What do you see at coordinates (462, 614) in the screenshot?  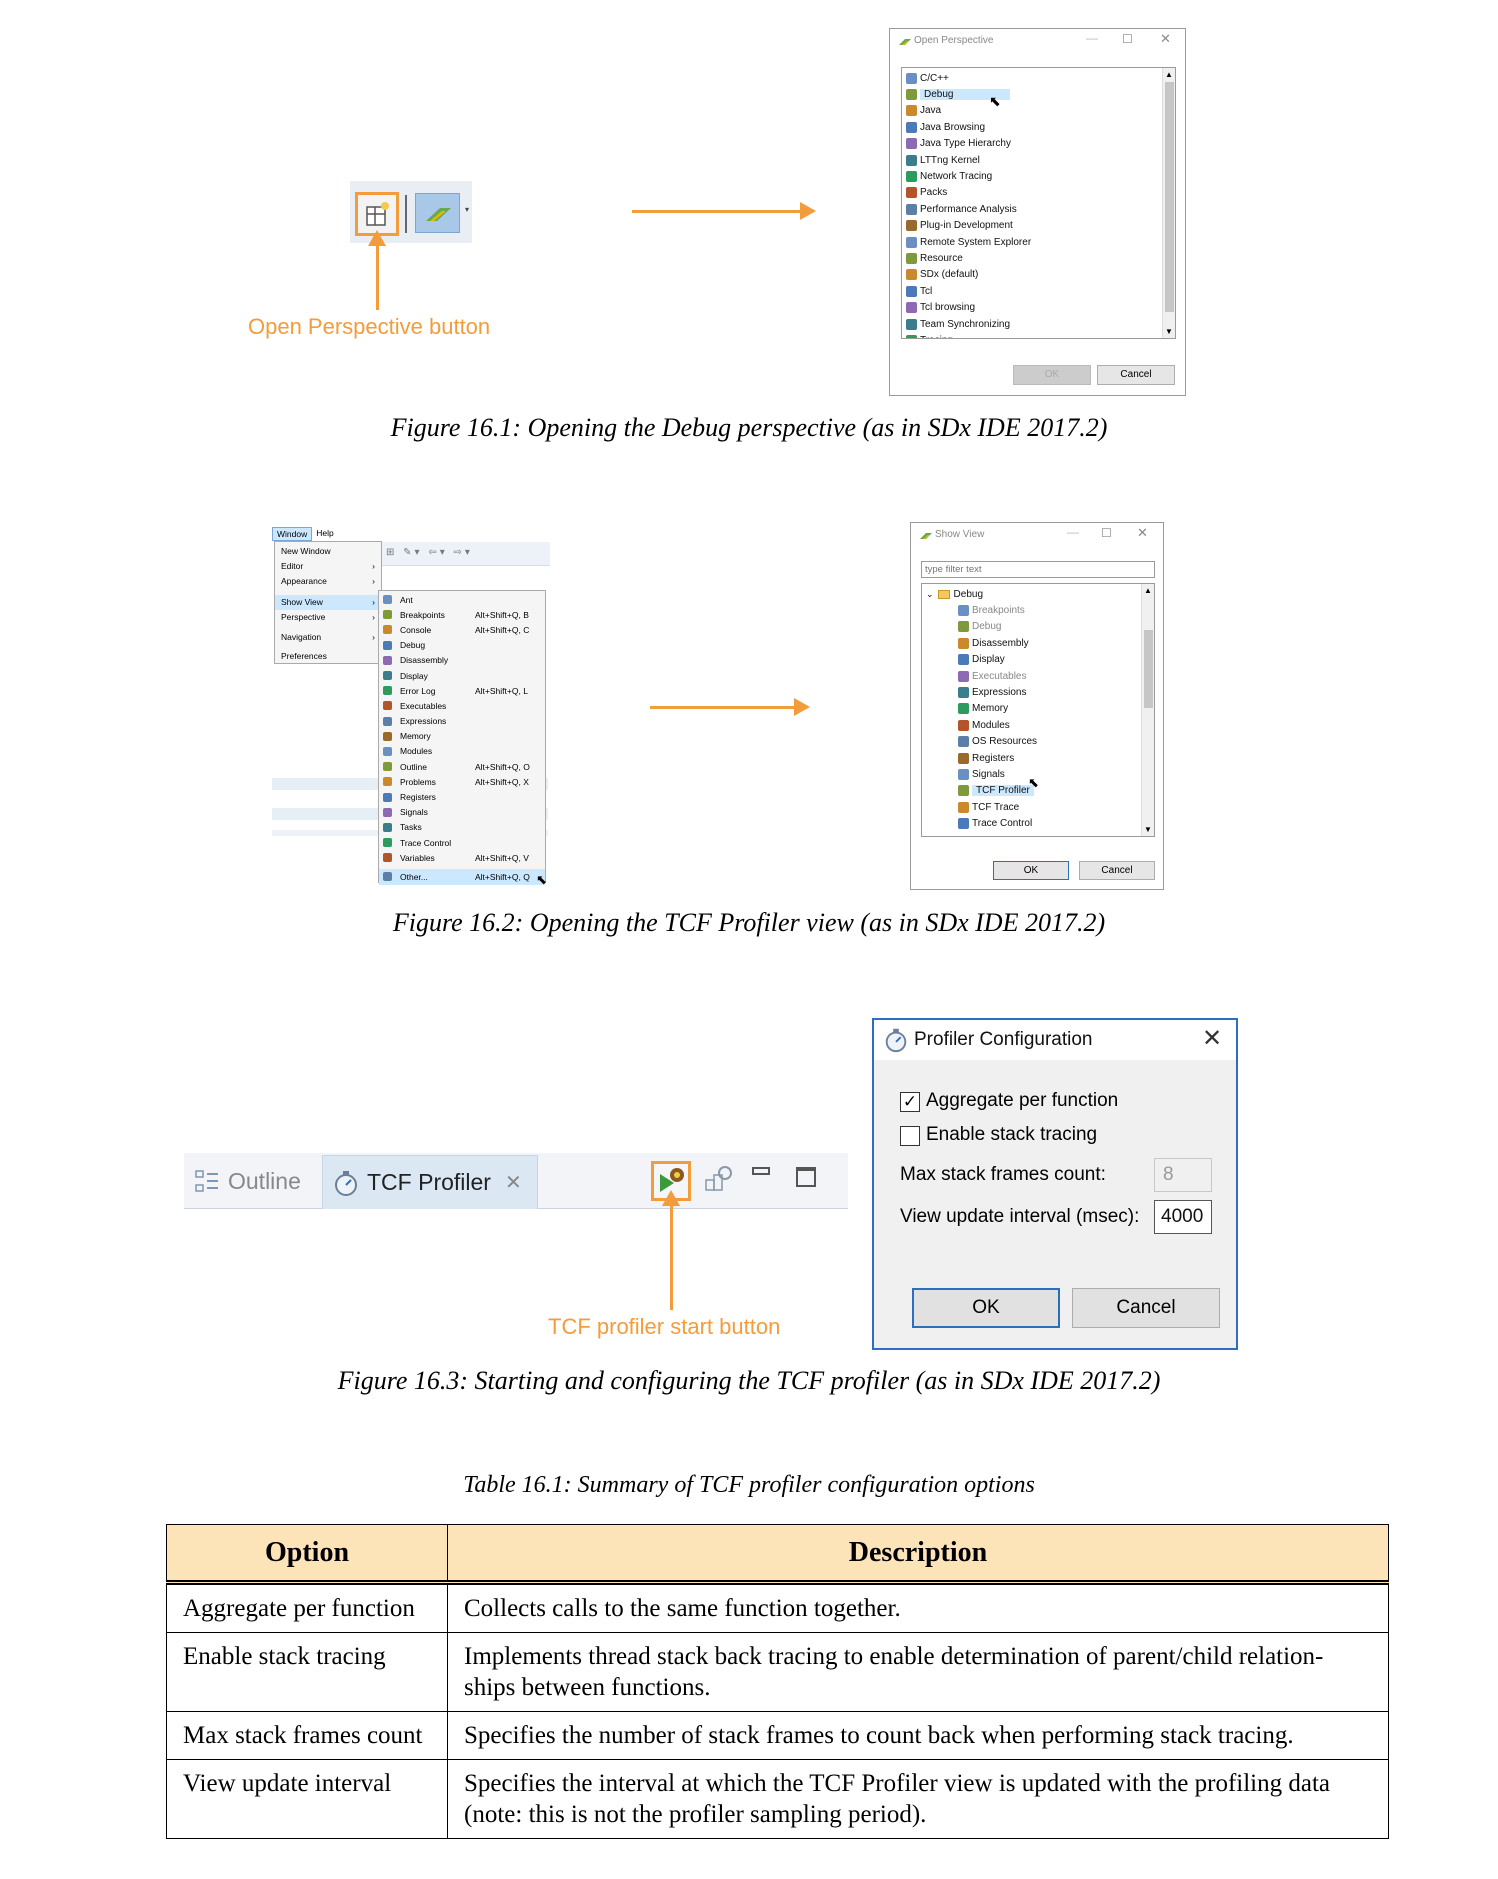 I see `show-view-menu-item: Breakpoints Alt+Shift+Q, B` at bounding box center [462, 614].